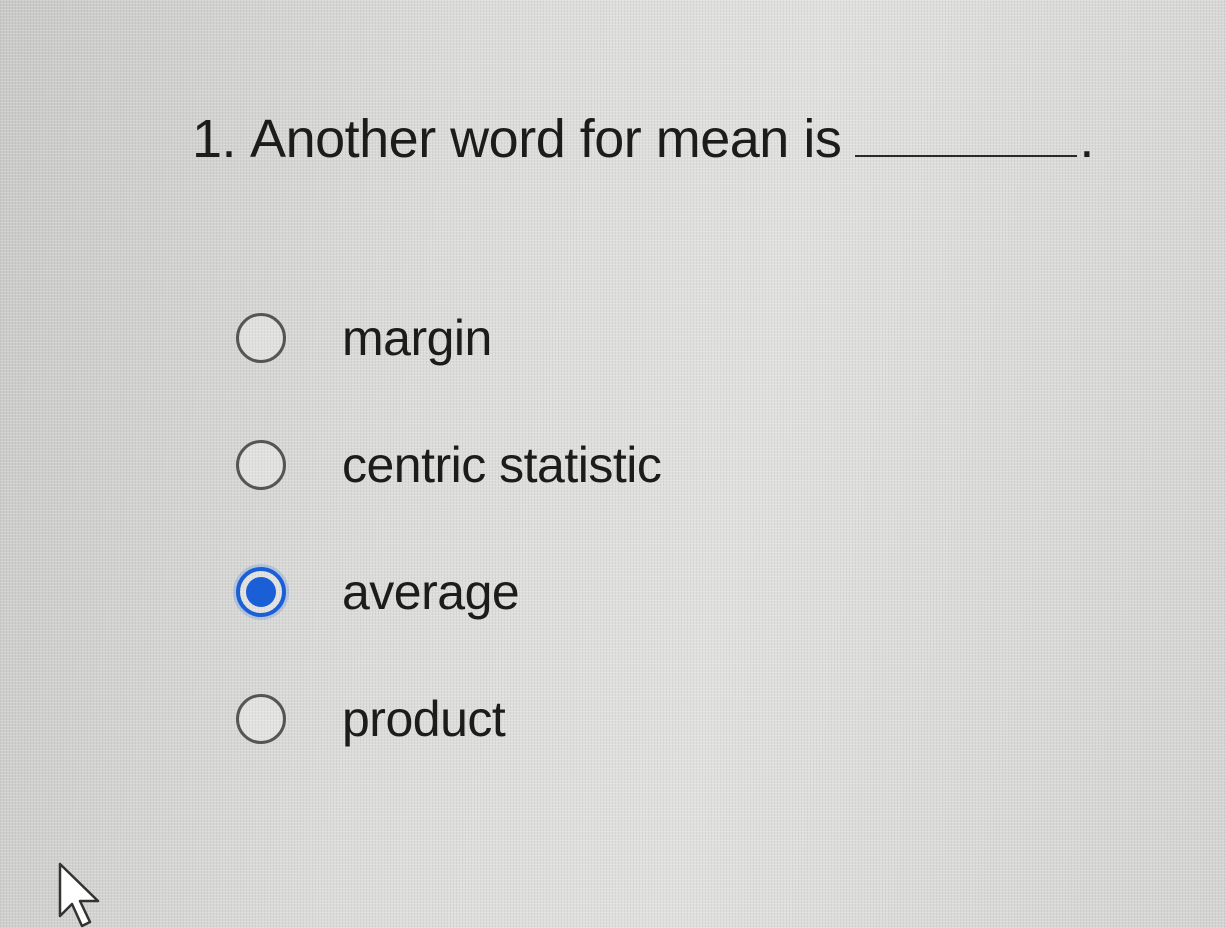 This screenshot has height=928, width=1226. I want to click on arrow-cursor-icon, so click(79, 895).